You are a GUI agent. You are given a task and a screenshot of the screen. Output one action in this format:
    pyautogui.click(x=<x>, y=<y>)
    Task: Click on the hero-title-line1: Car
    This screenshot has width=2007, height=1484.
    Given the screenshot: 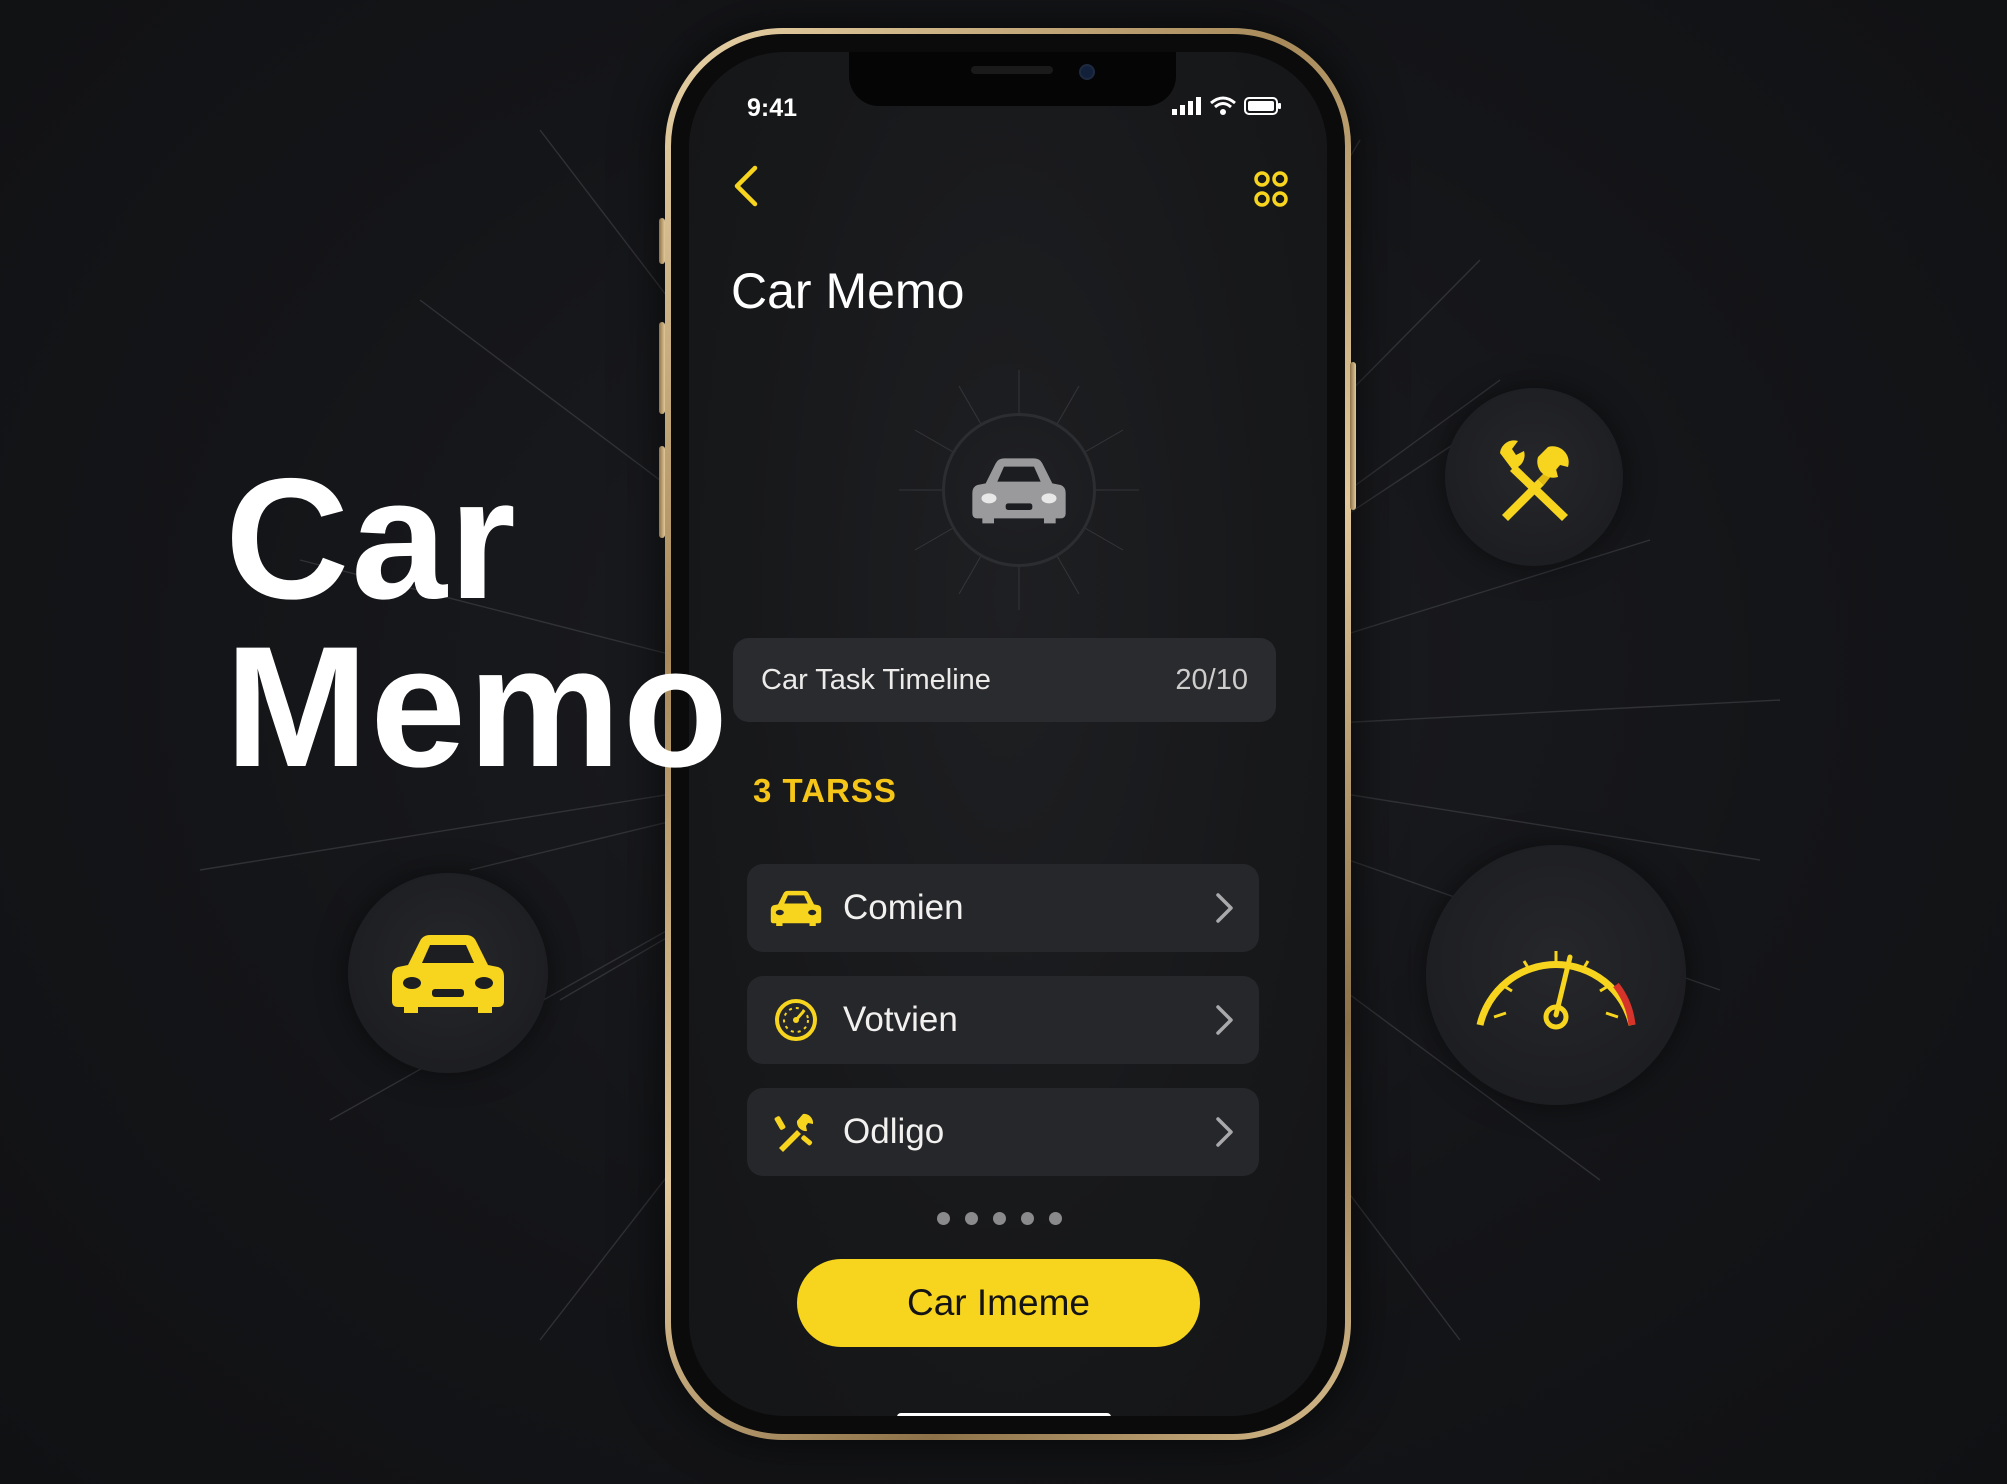 What is the action you would take?
    pyautogui.click(x=371, y=539)
    